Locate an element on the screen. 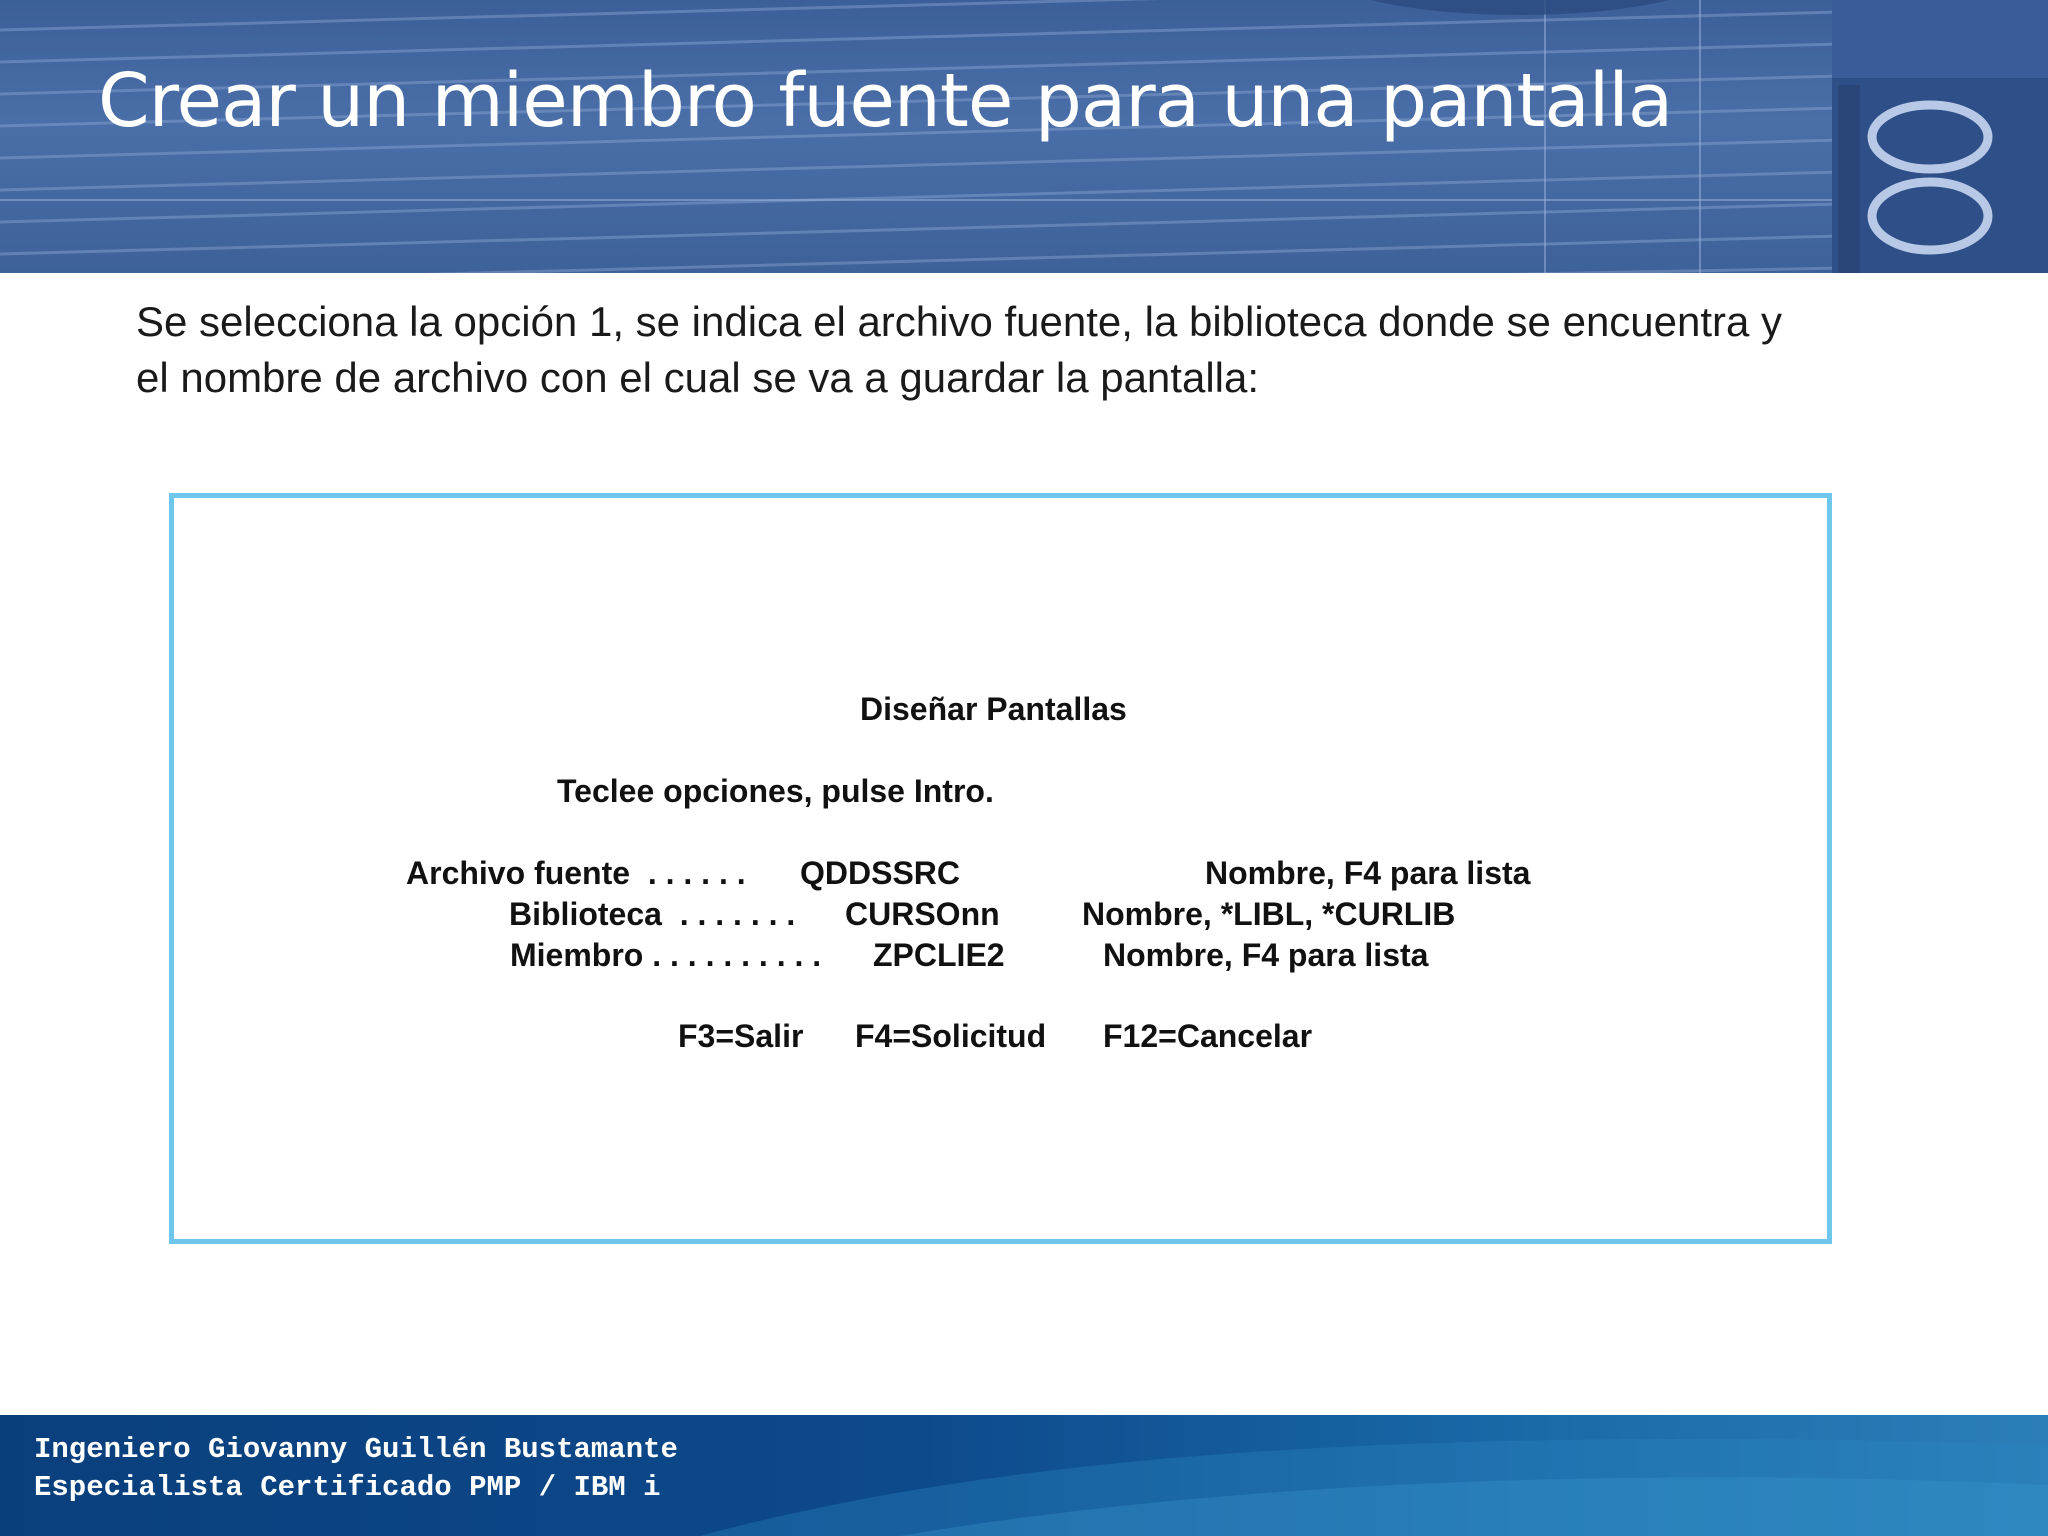  field-value-archivo: QDDSSRC is located at coordinates (880, 873).